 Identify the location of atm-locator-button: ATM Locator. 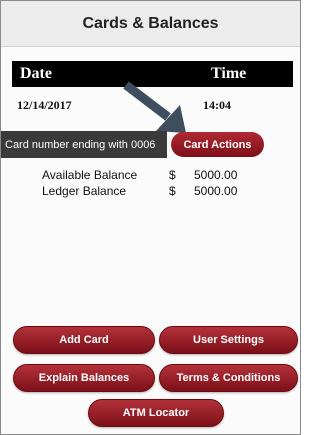
(156, 413).